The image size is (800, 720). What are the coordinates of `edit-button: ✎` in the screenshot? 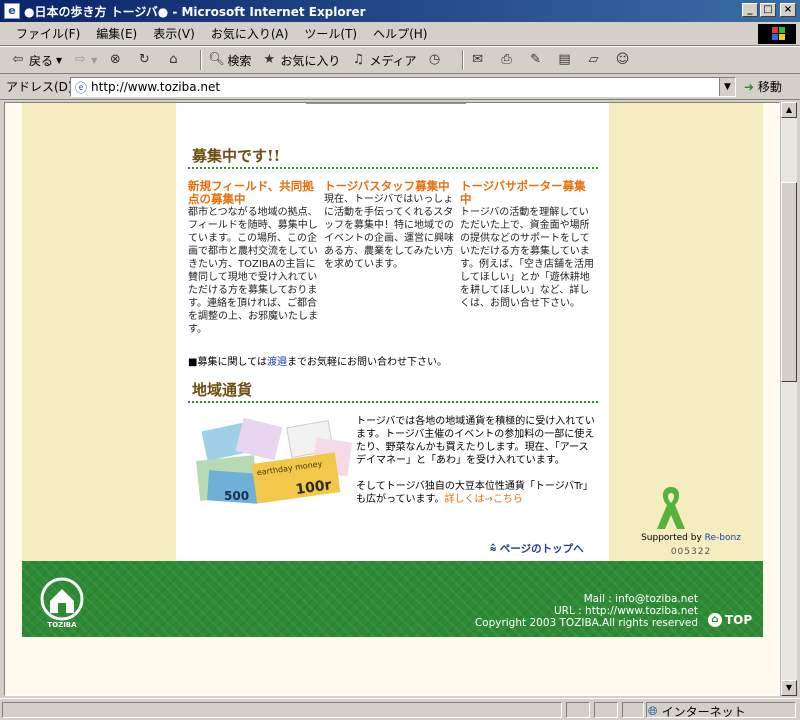 It's located at (537, 60).